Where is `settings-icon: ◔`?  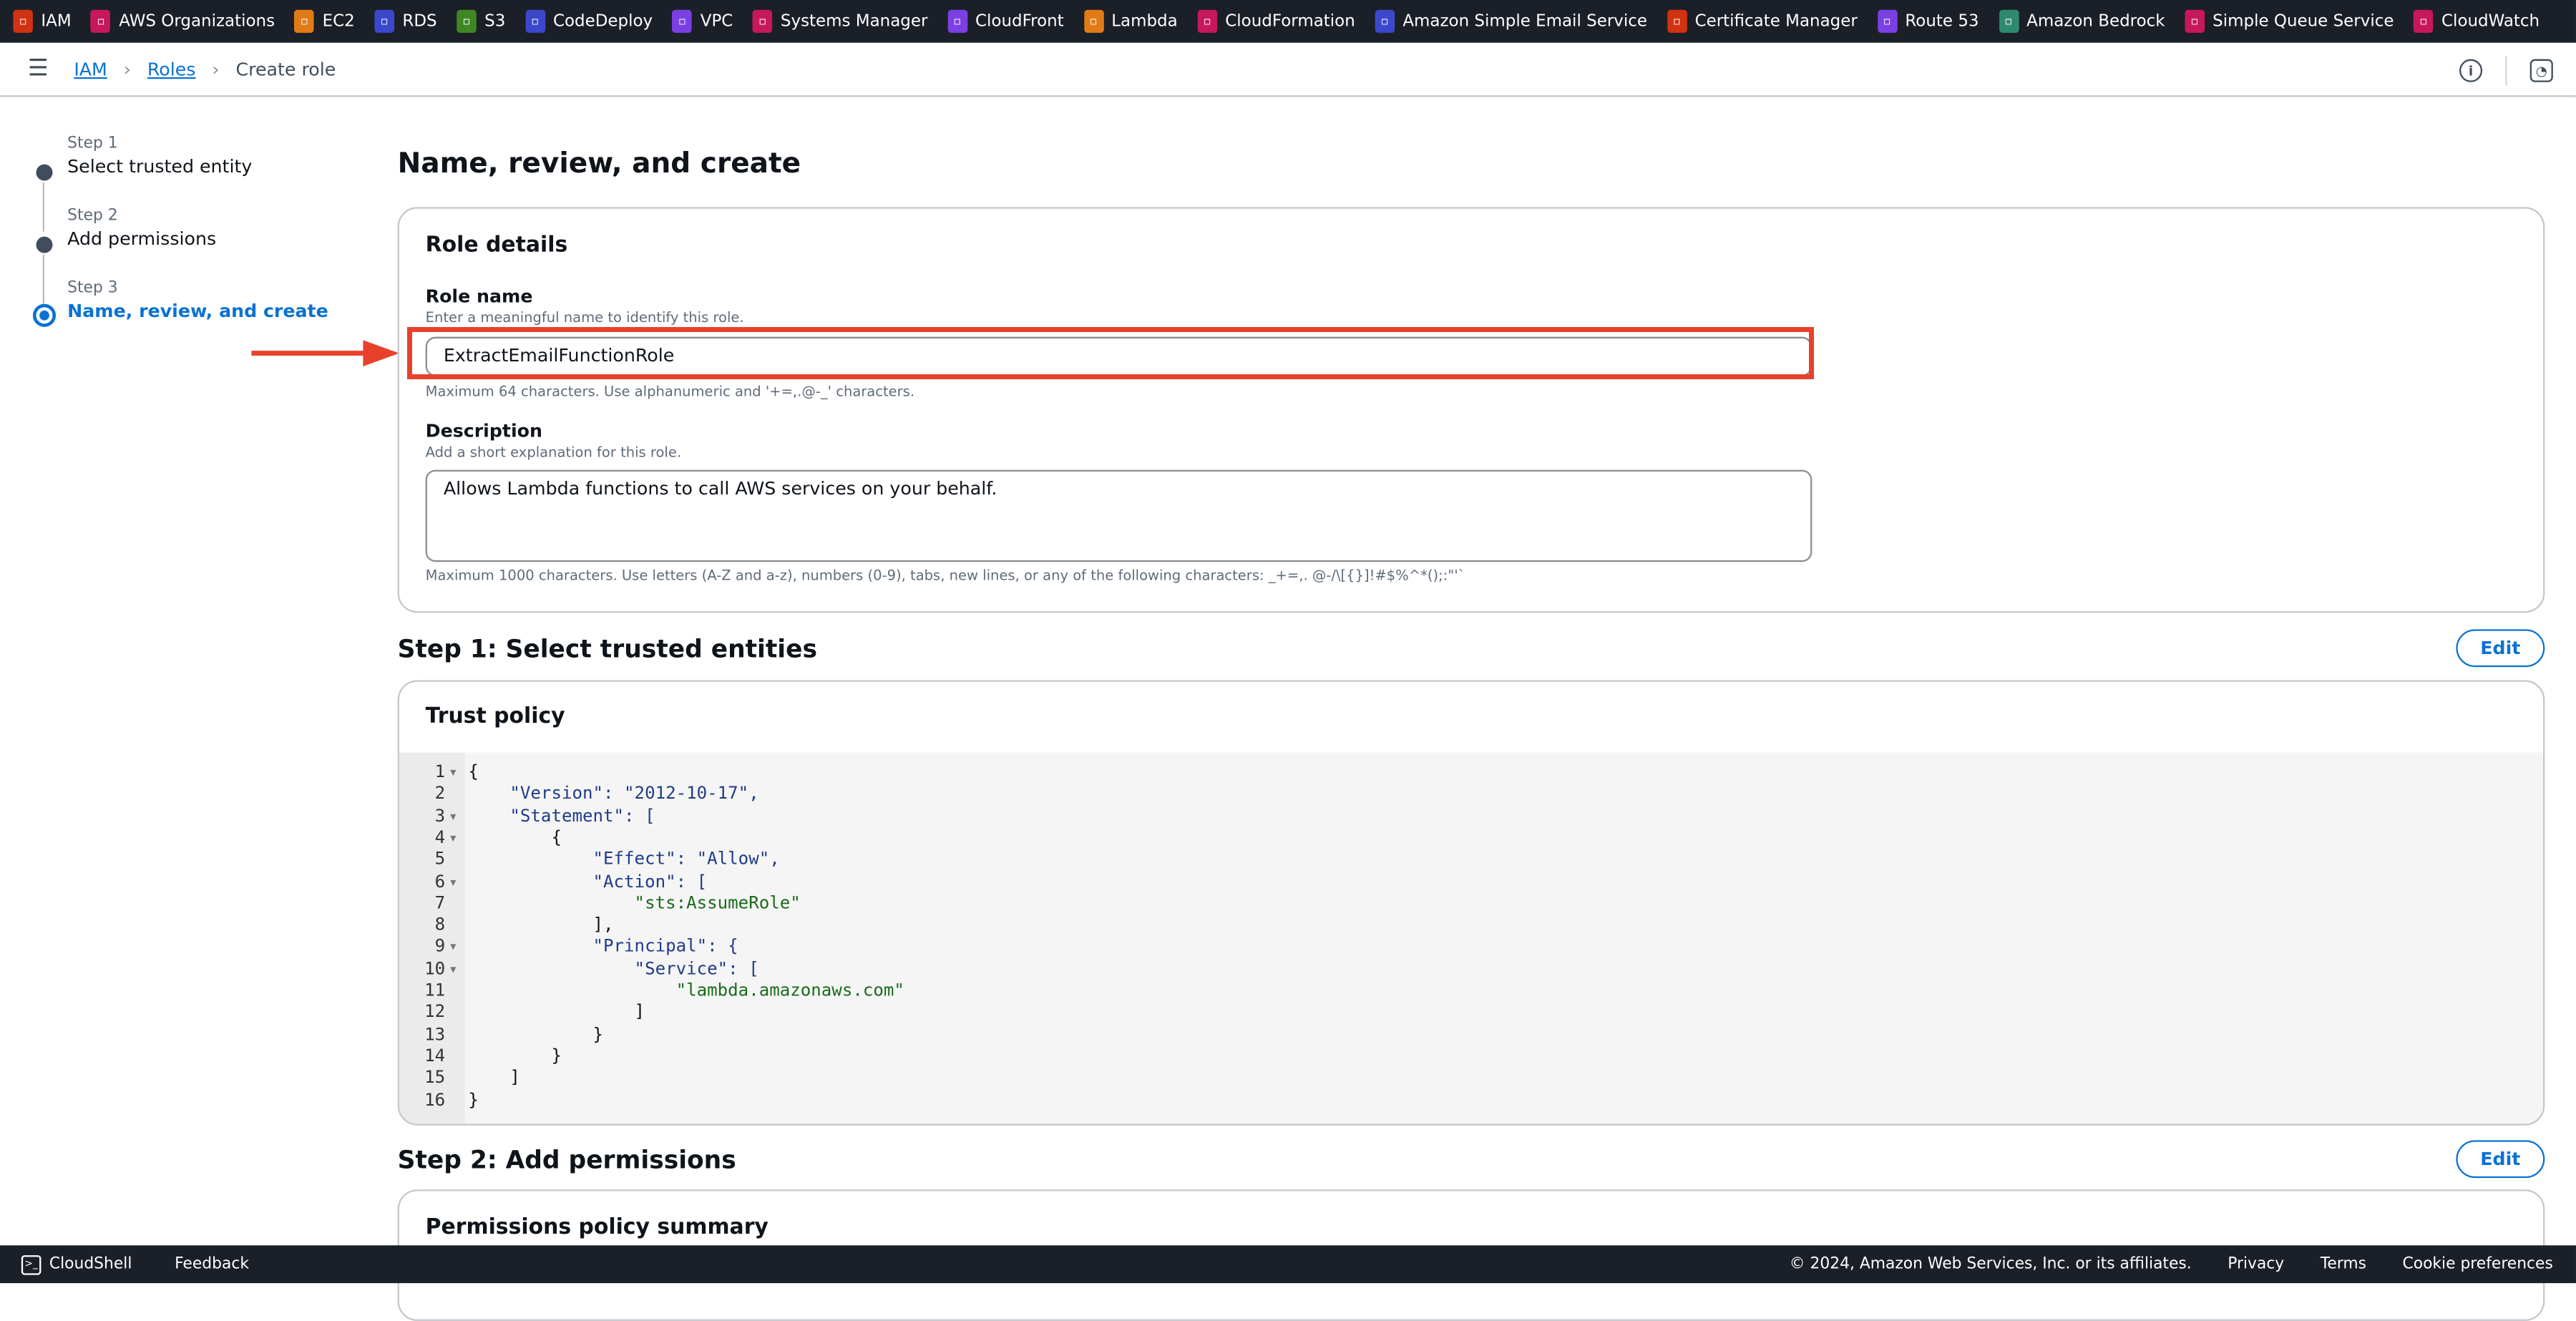 settings-icon: ◔ is located at coordinates (2541, 70).